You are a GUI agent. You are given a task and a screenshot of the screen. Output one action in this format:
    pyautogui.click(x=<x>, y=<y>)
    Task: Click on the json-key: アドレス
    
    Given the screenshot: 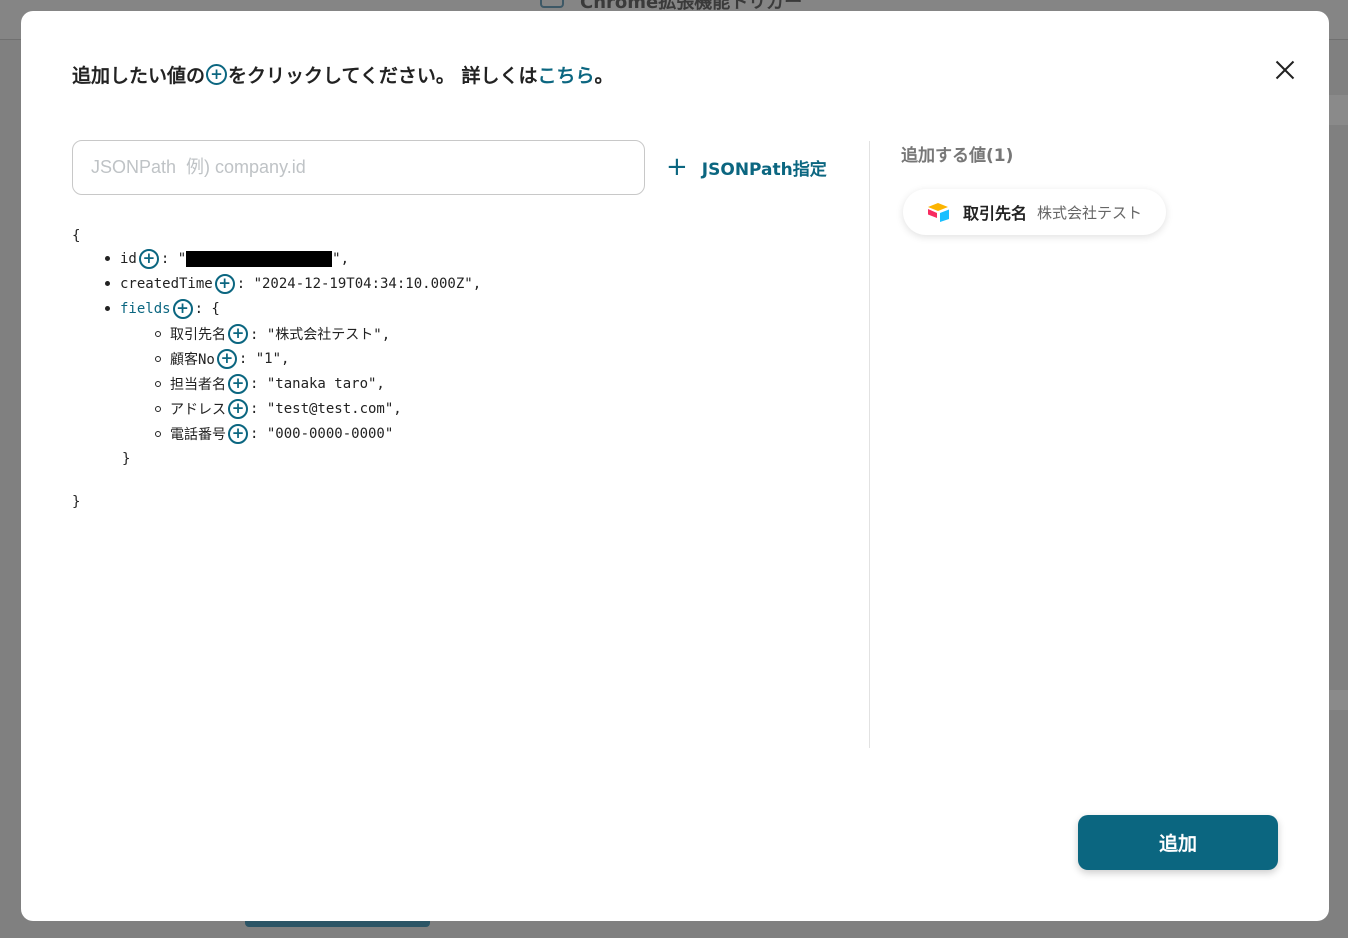 What is the action you would take?
    pyautogui.click(x=198, y=409)
    